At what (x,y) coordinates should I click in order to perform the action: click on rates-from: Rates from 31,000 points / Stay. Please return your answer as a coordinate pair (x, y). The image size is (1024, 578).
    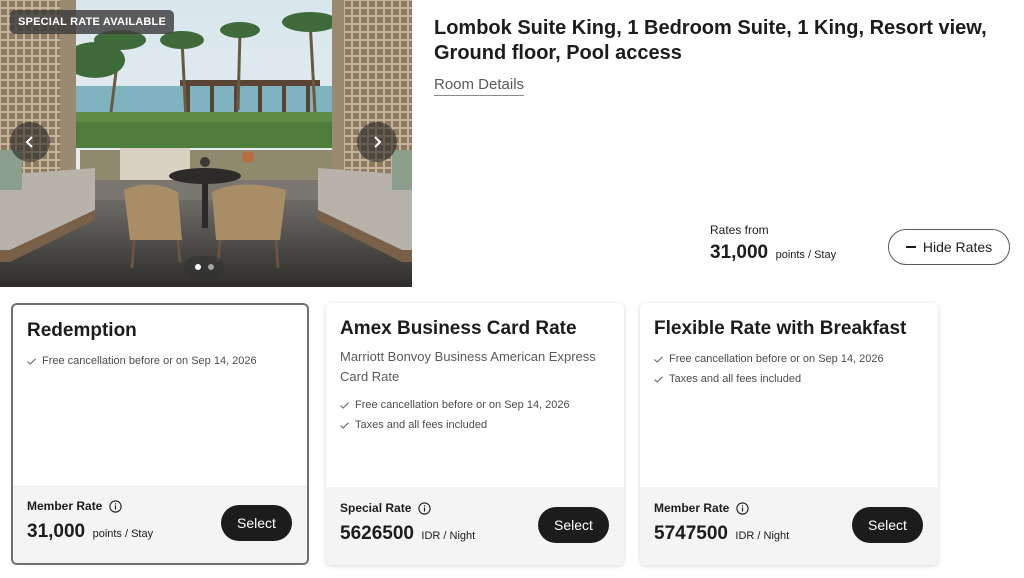
    Looking at the image, I should click on (773, 243).